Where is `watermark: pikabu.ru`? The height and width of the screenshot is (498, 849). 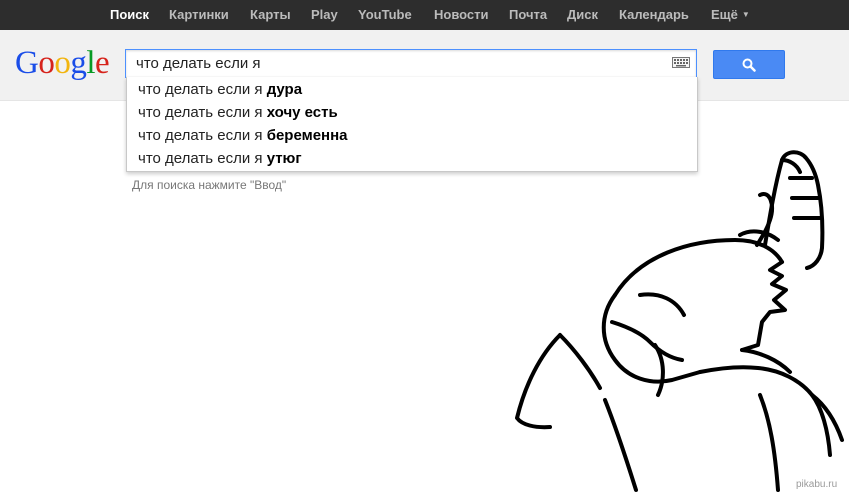
watermark: pikabu.ru is located at coordinates (817, 484).